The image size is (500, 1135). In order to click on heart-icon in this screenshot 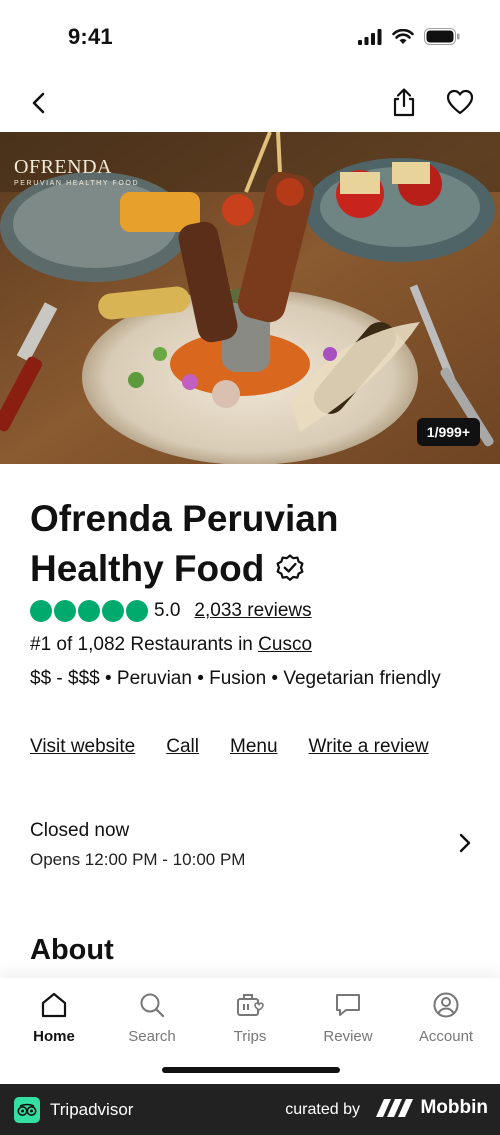, I will do `click(460, 102)`.